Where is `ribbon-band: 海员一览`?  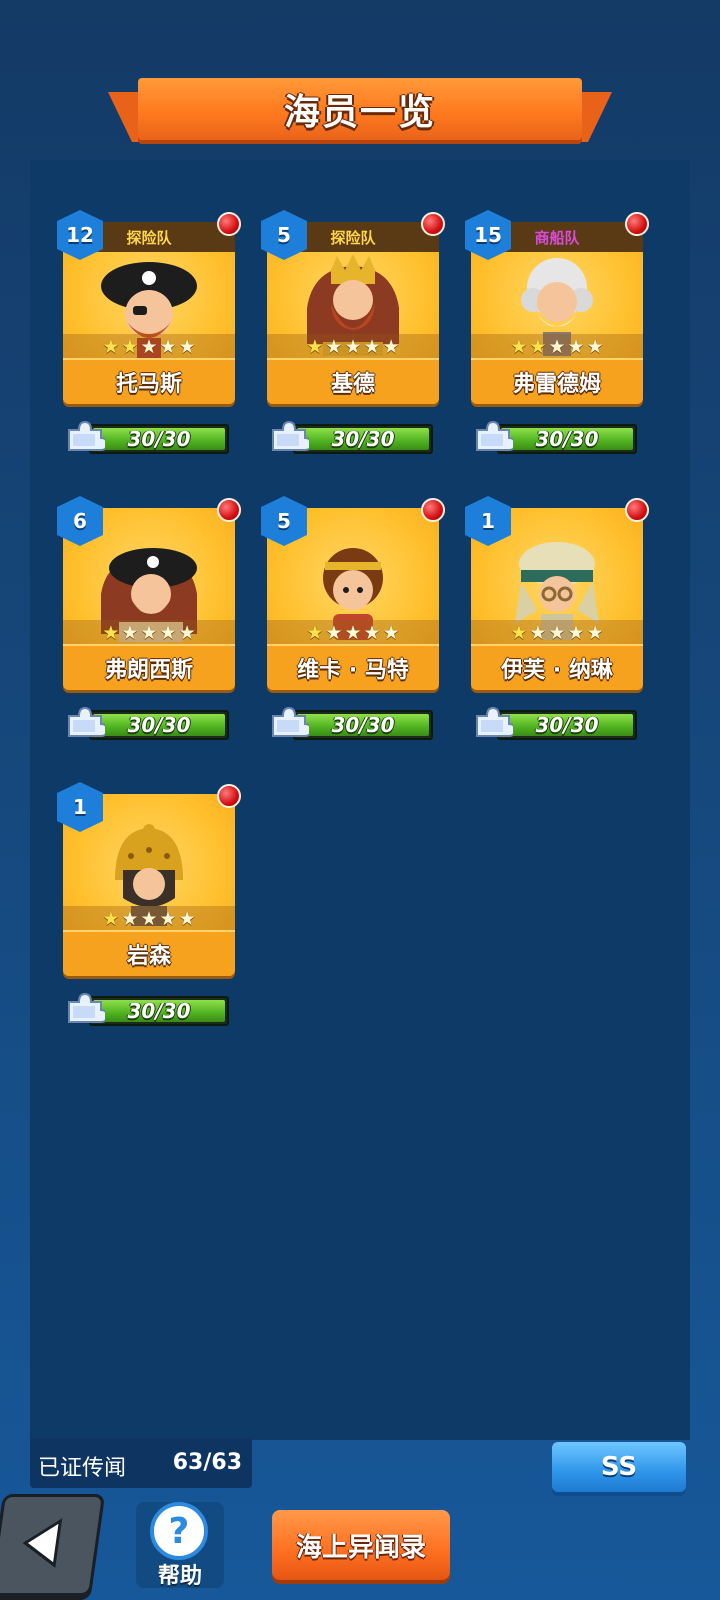
ribbon-band: 海员一览 is located at coordinates (360, 109).